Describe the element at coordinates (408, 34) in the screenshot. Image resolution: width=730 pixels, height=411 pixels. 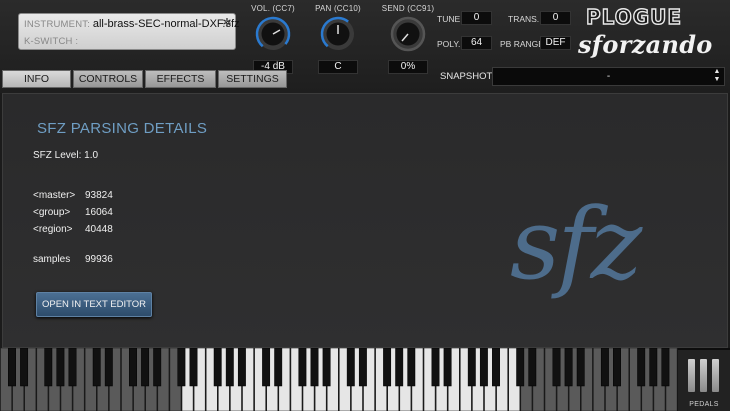
I see `send-knob` at that location.